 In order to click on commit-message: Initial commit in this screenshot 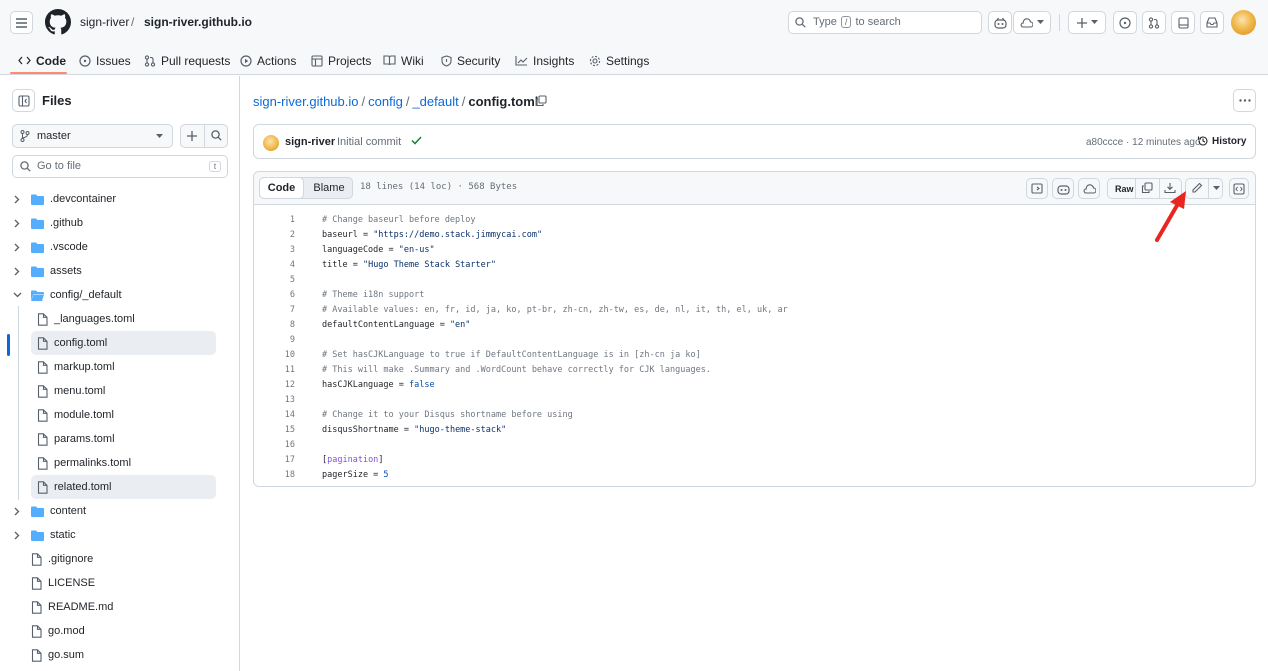, I will do `click(369, 142)`.